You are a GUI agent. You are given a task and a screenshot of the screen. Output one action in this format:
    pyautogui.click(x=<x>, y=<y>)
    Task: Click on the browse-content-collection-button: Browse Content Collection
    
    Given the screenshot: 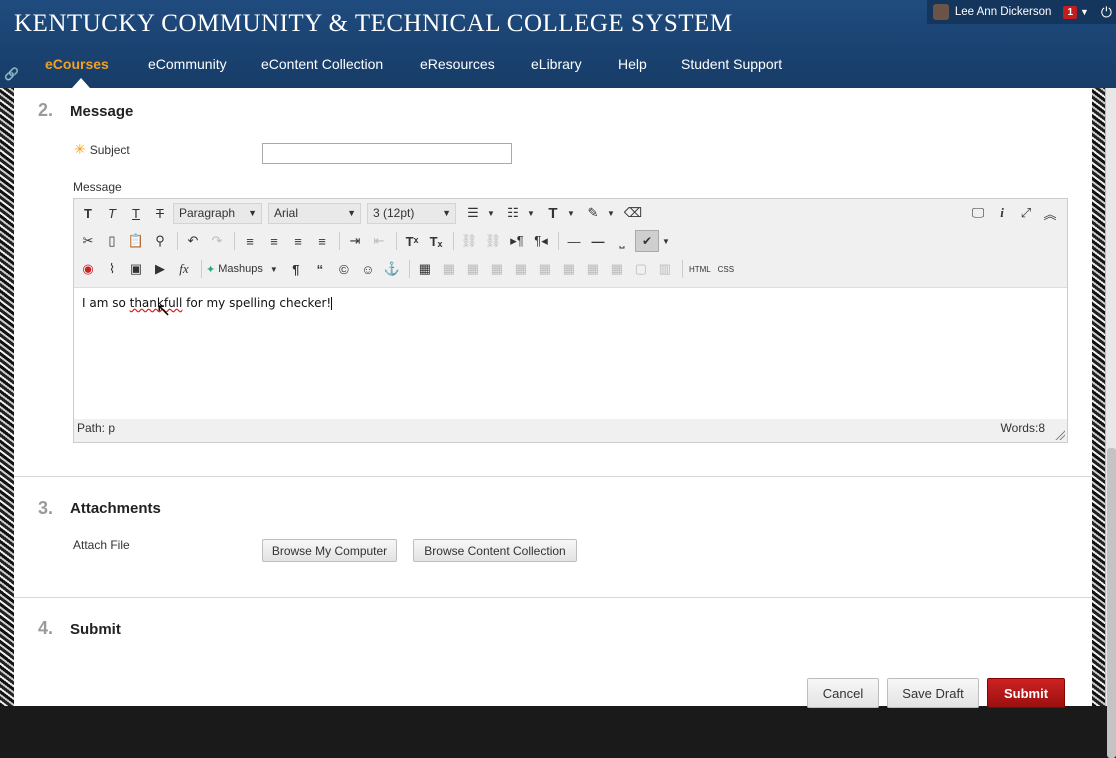 What is the action you would take?
    pyautogui.click(x=495, y=550)
    